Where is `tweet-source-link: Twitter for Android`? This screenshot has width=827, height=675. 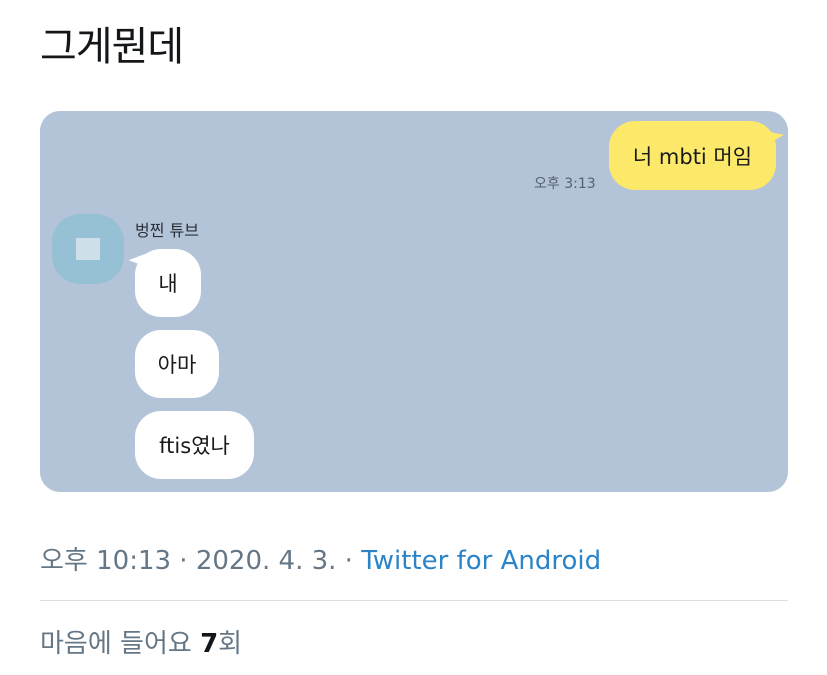 tweet-source-link: Twitter for Android is located at coordinates (481, 561).